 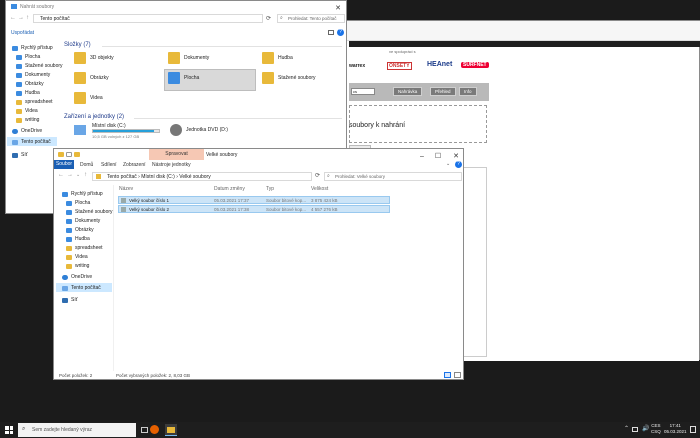 I want to click on logo-onsety: ONSETY, so click(x=399, y=66).